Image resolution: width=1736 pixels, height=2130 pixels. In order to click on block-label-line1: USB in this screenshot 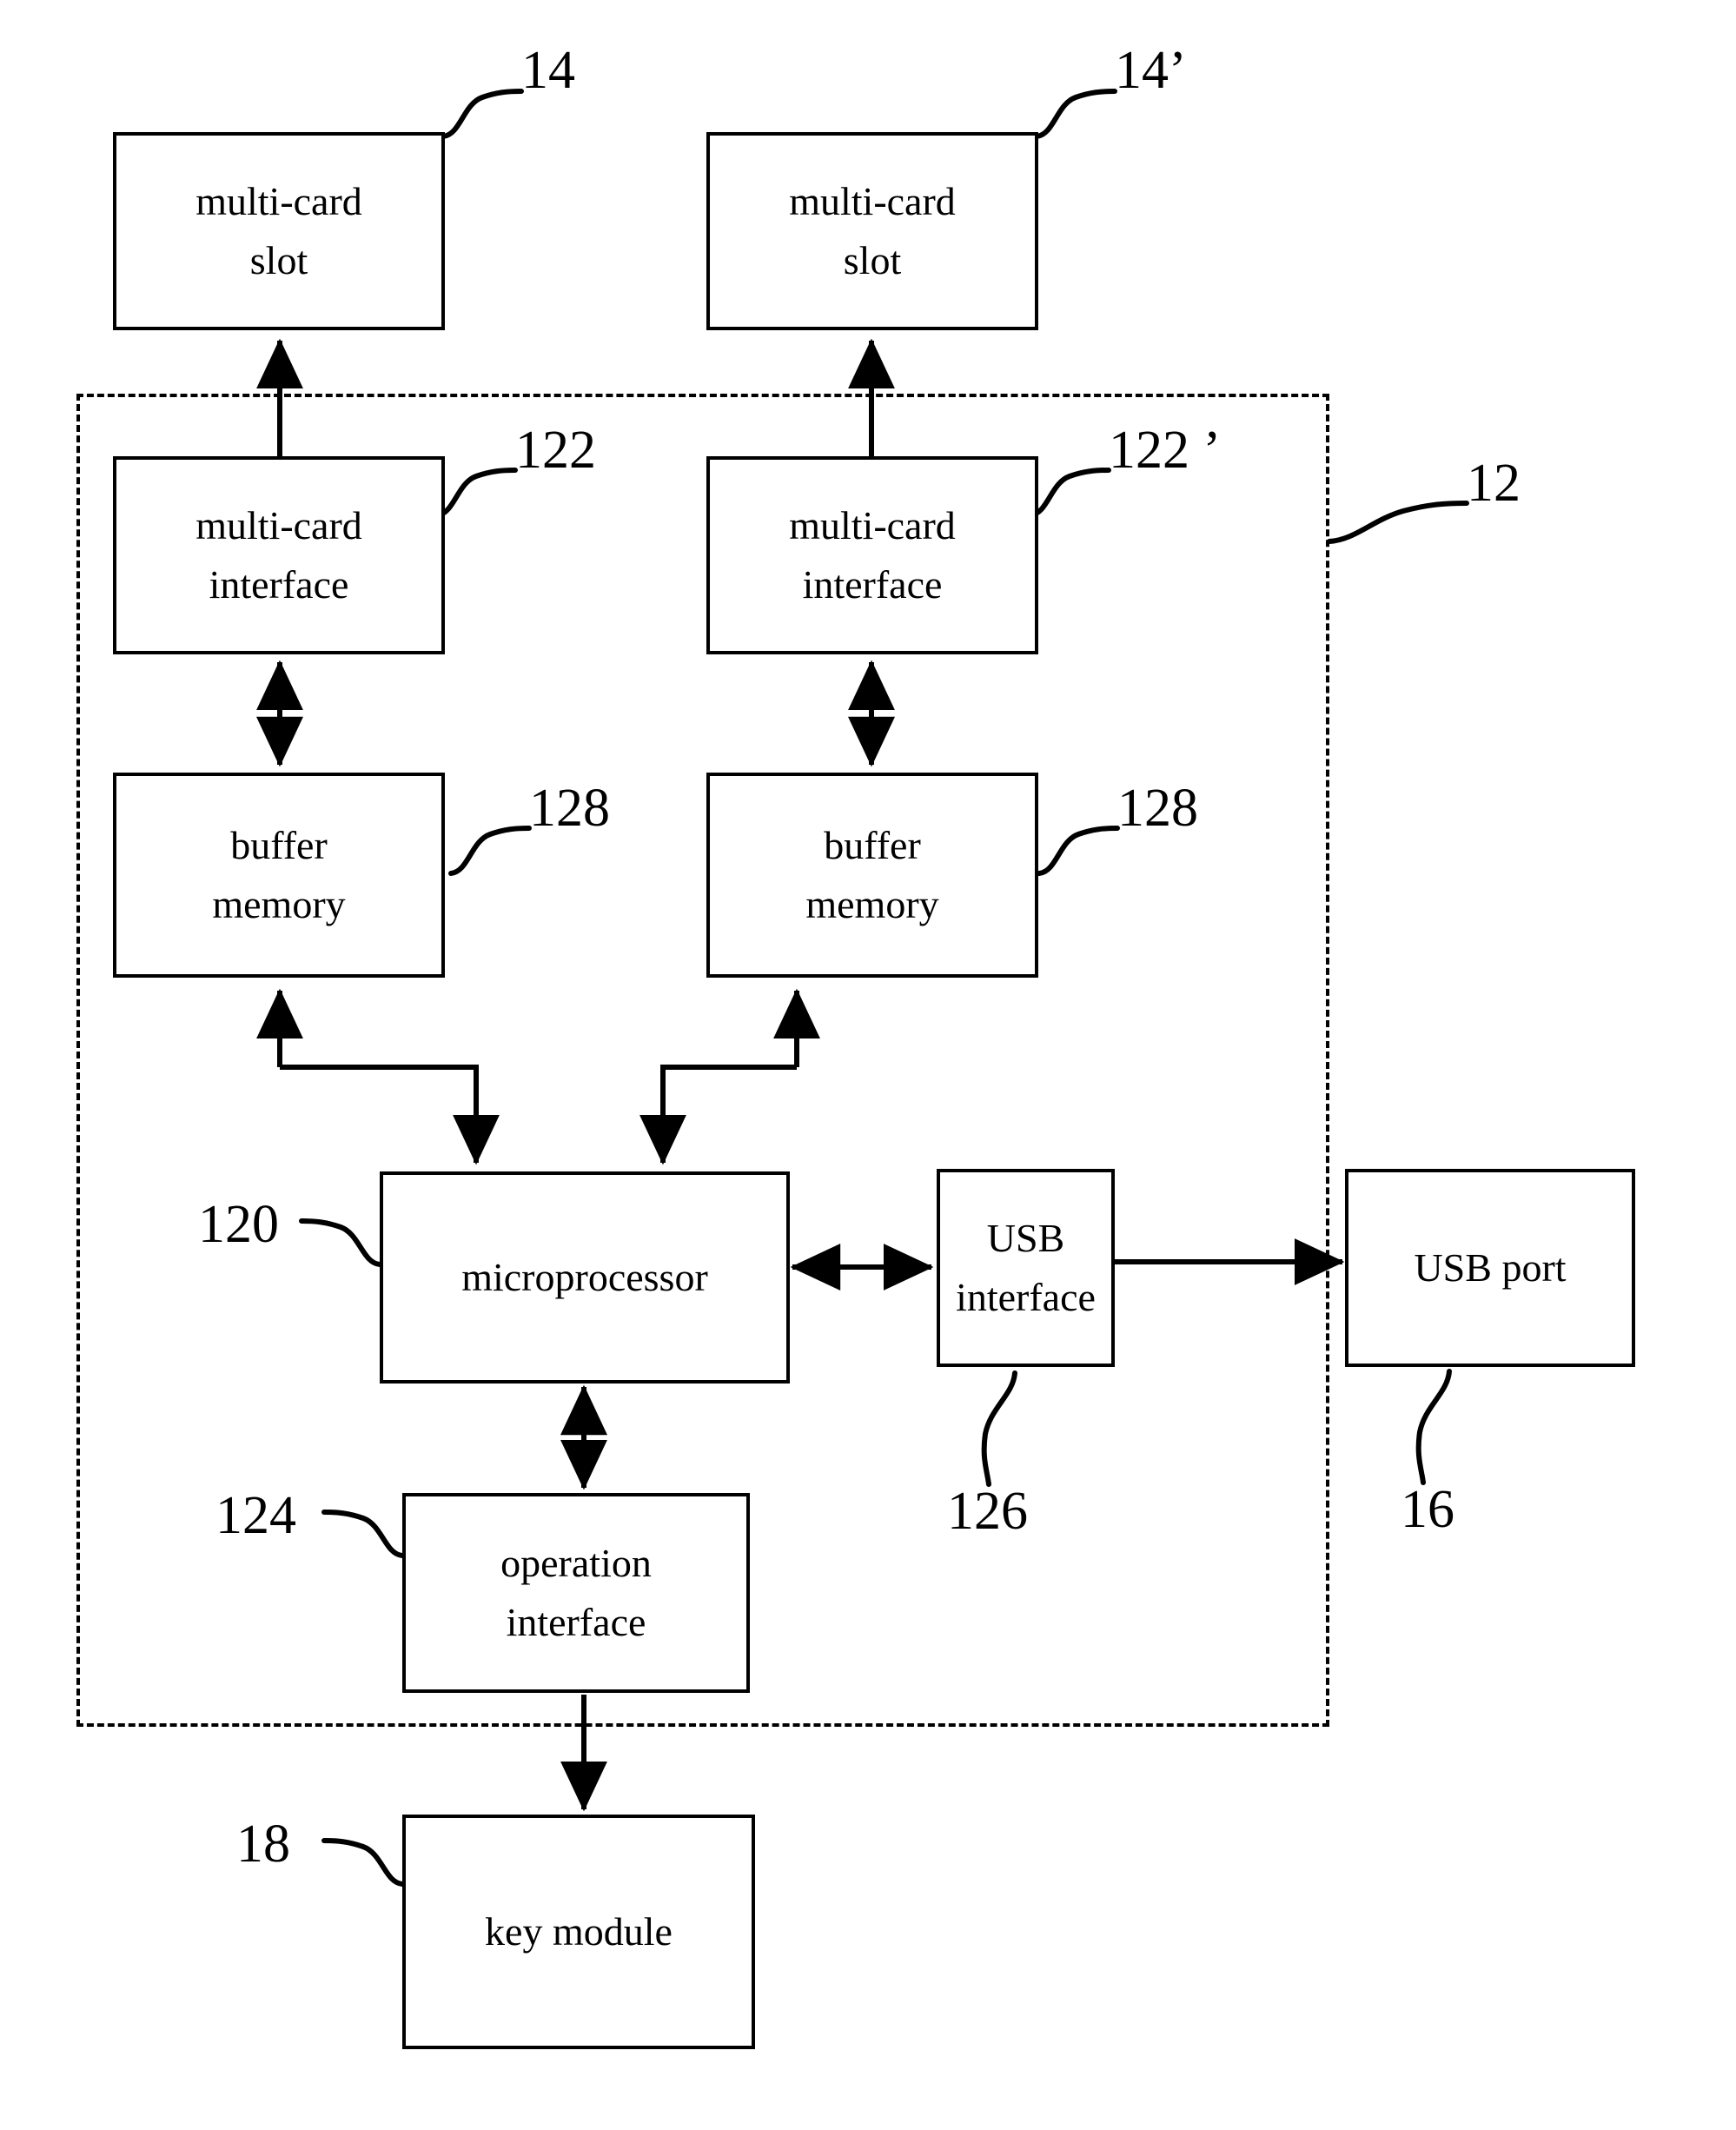, I will do `click(1025, 1237)`.